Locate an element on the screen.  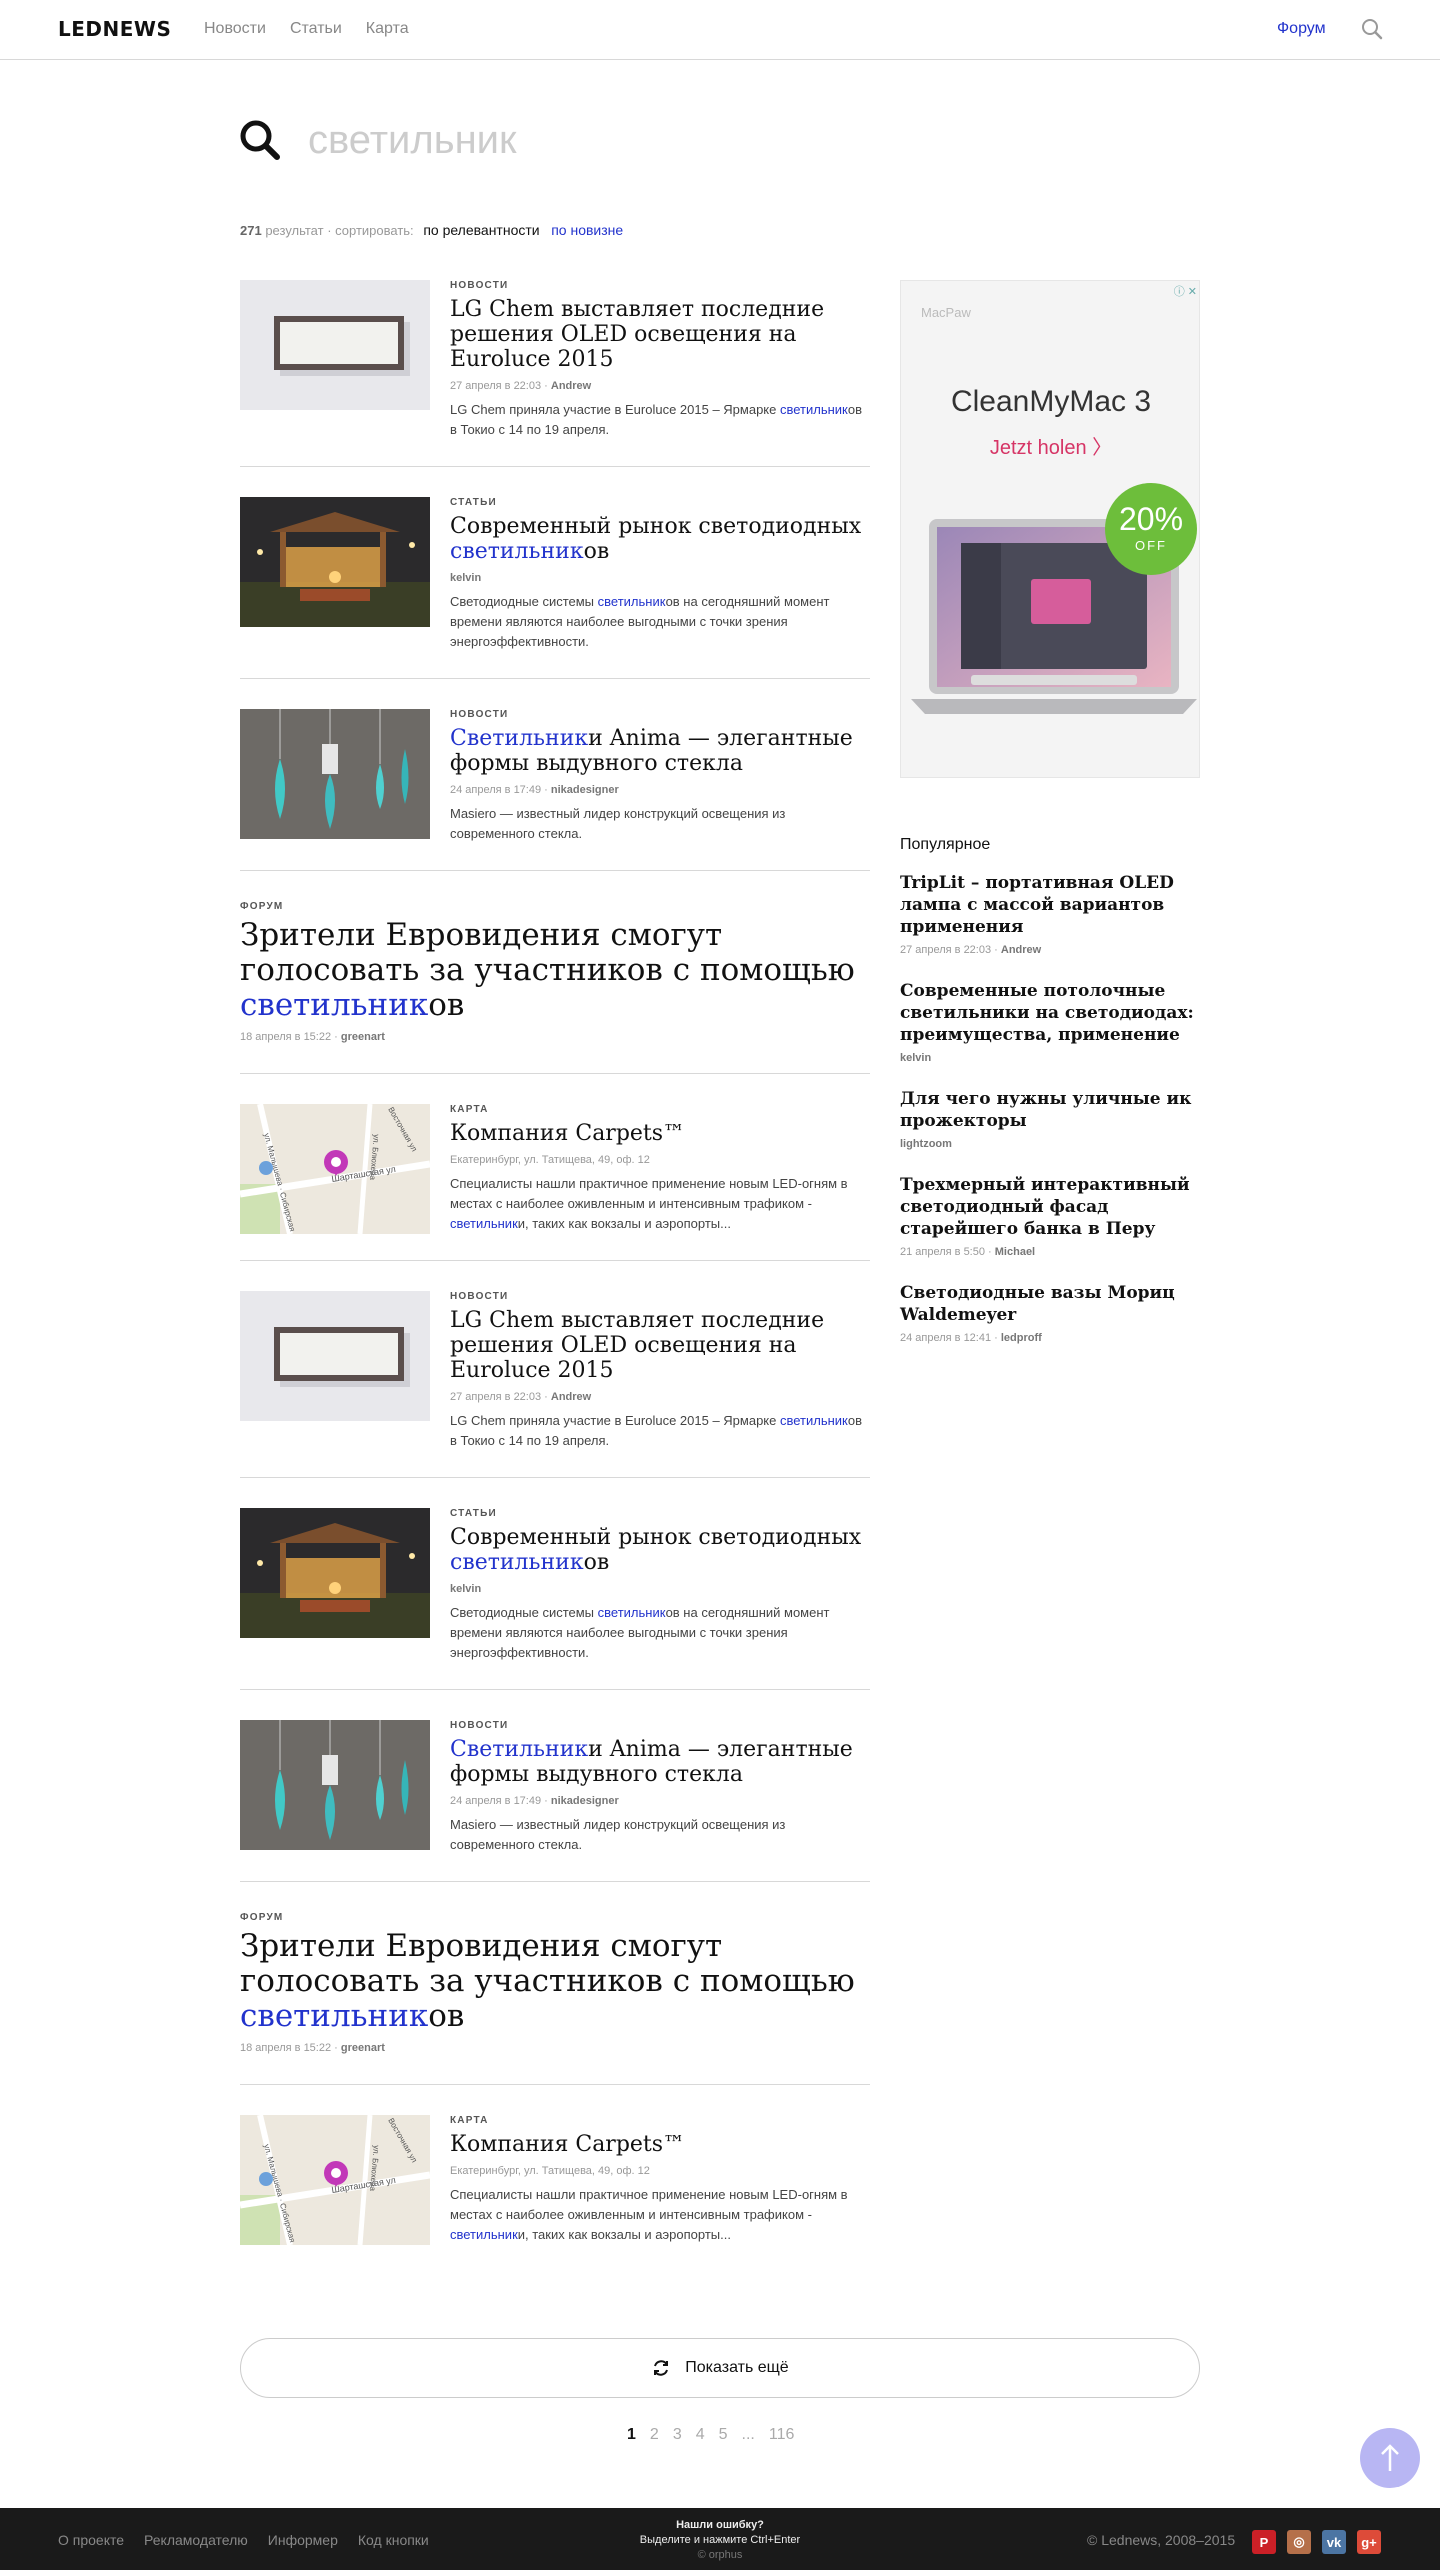
nav-map: Карта is located at coordinates (387, 29).